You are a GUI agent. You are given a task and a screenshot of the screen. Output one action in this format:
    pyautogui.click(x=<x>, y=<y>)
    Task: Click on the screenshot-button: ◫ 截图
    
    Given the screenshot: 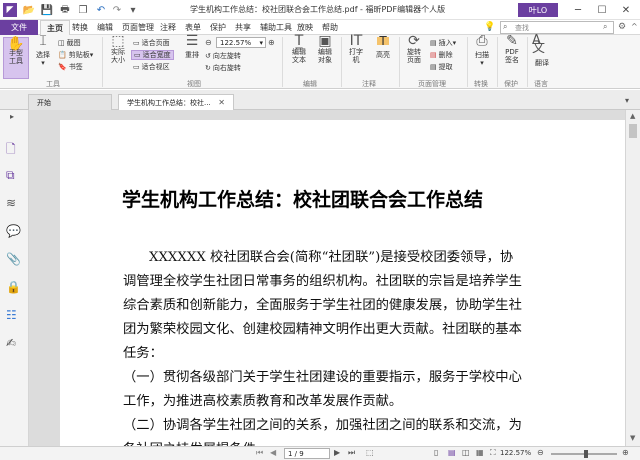 What is the action you would take?
    pyautogui.click(x=69, y=43)
    